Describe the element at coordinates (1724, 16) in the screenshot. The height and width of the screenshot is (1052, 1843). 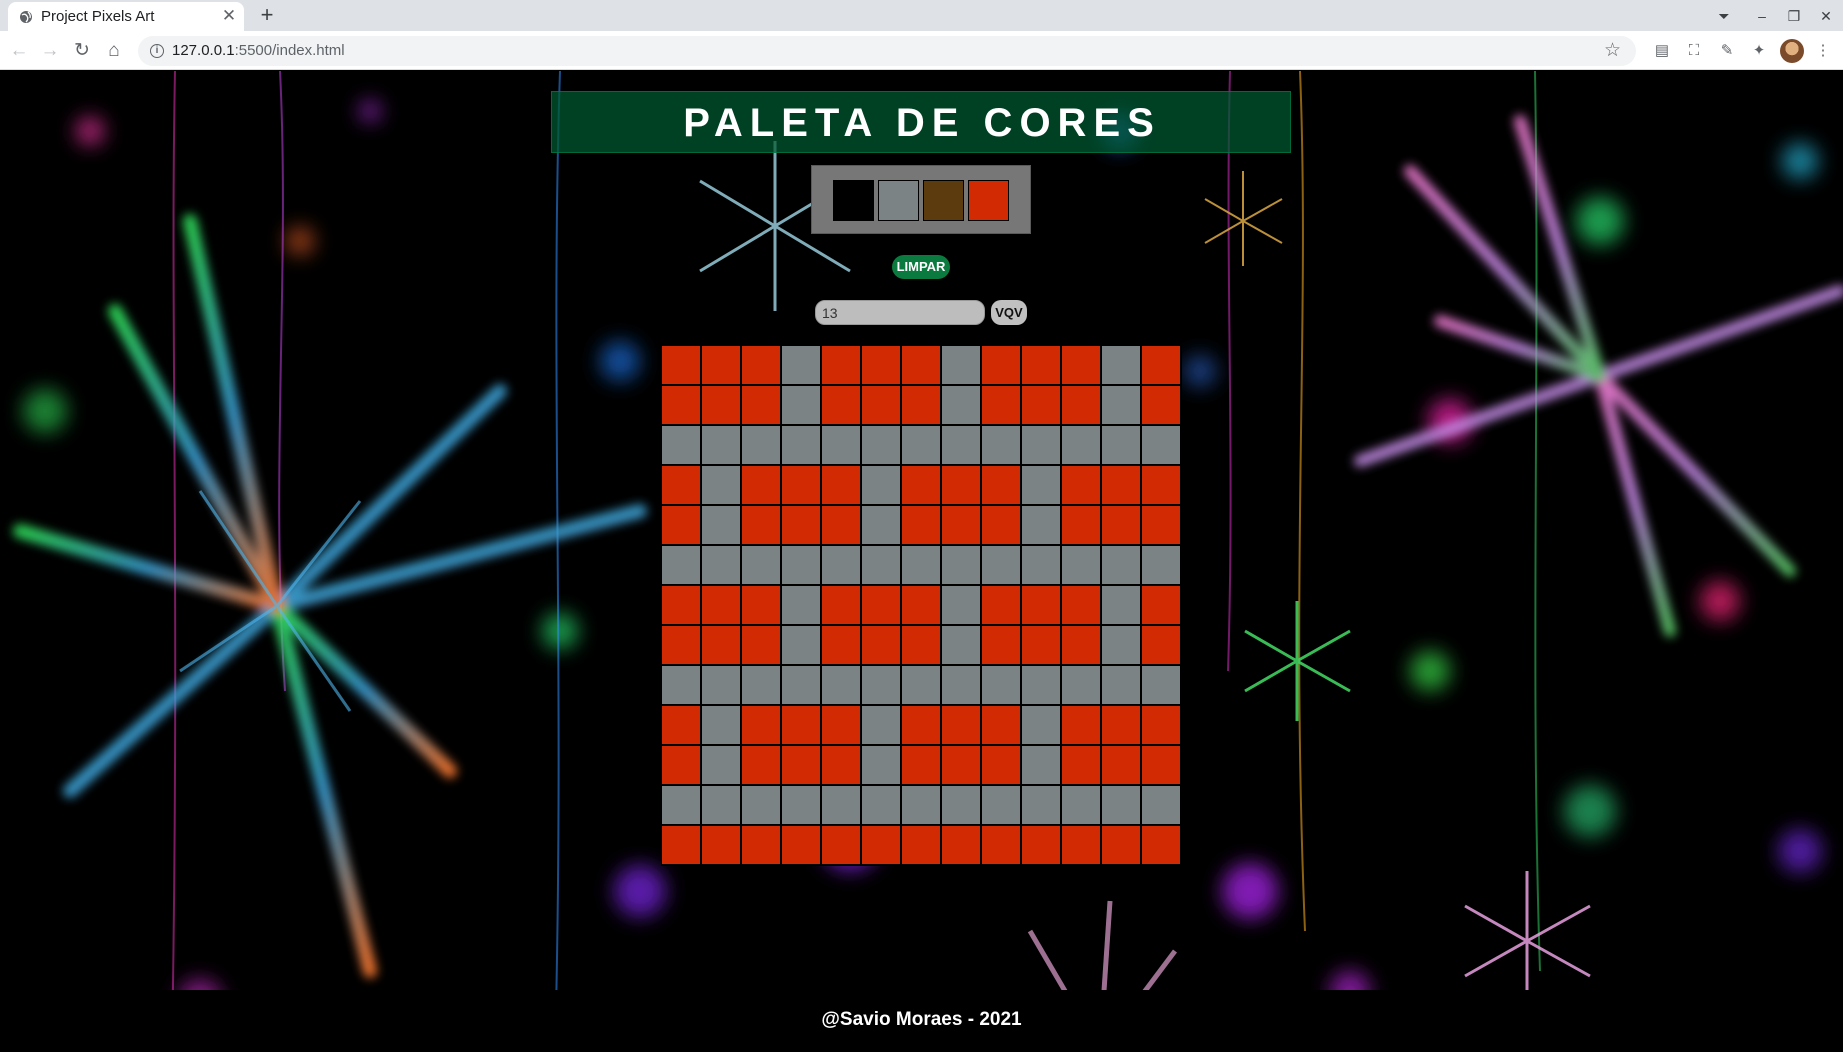
I see `tab-search-icon: ⏷` at that location.